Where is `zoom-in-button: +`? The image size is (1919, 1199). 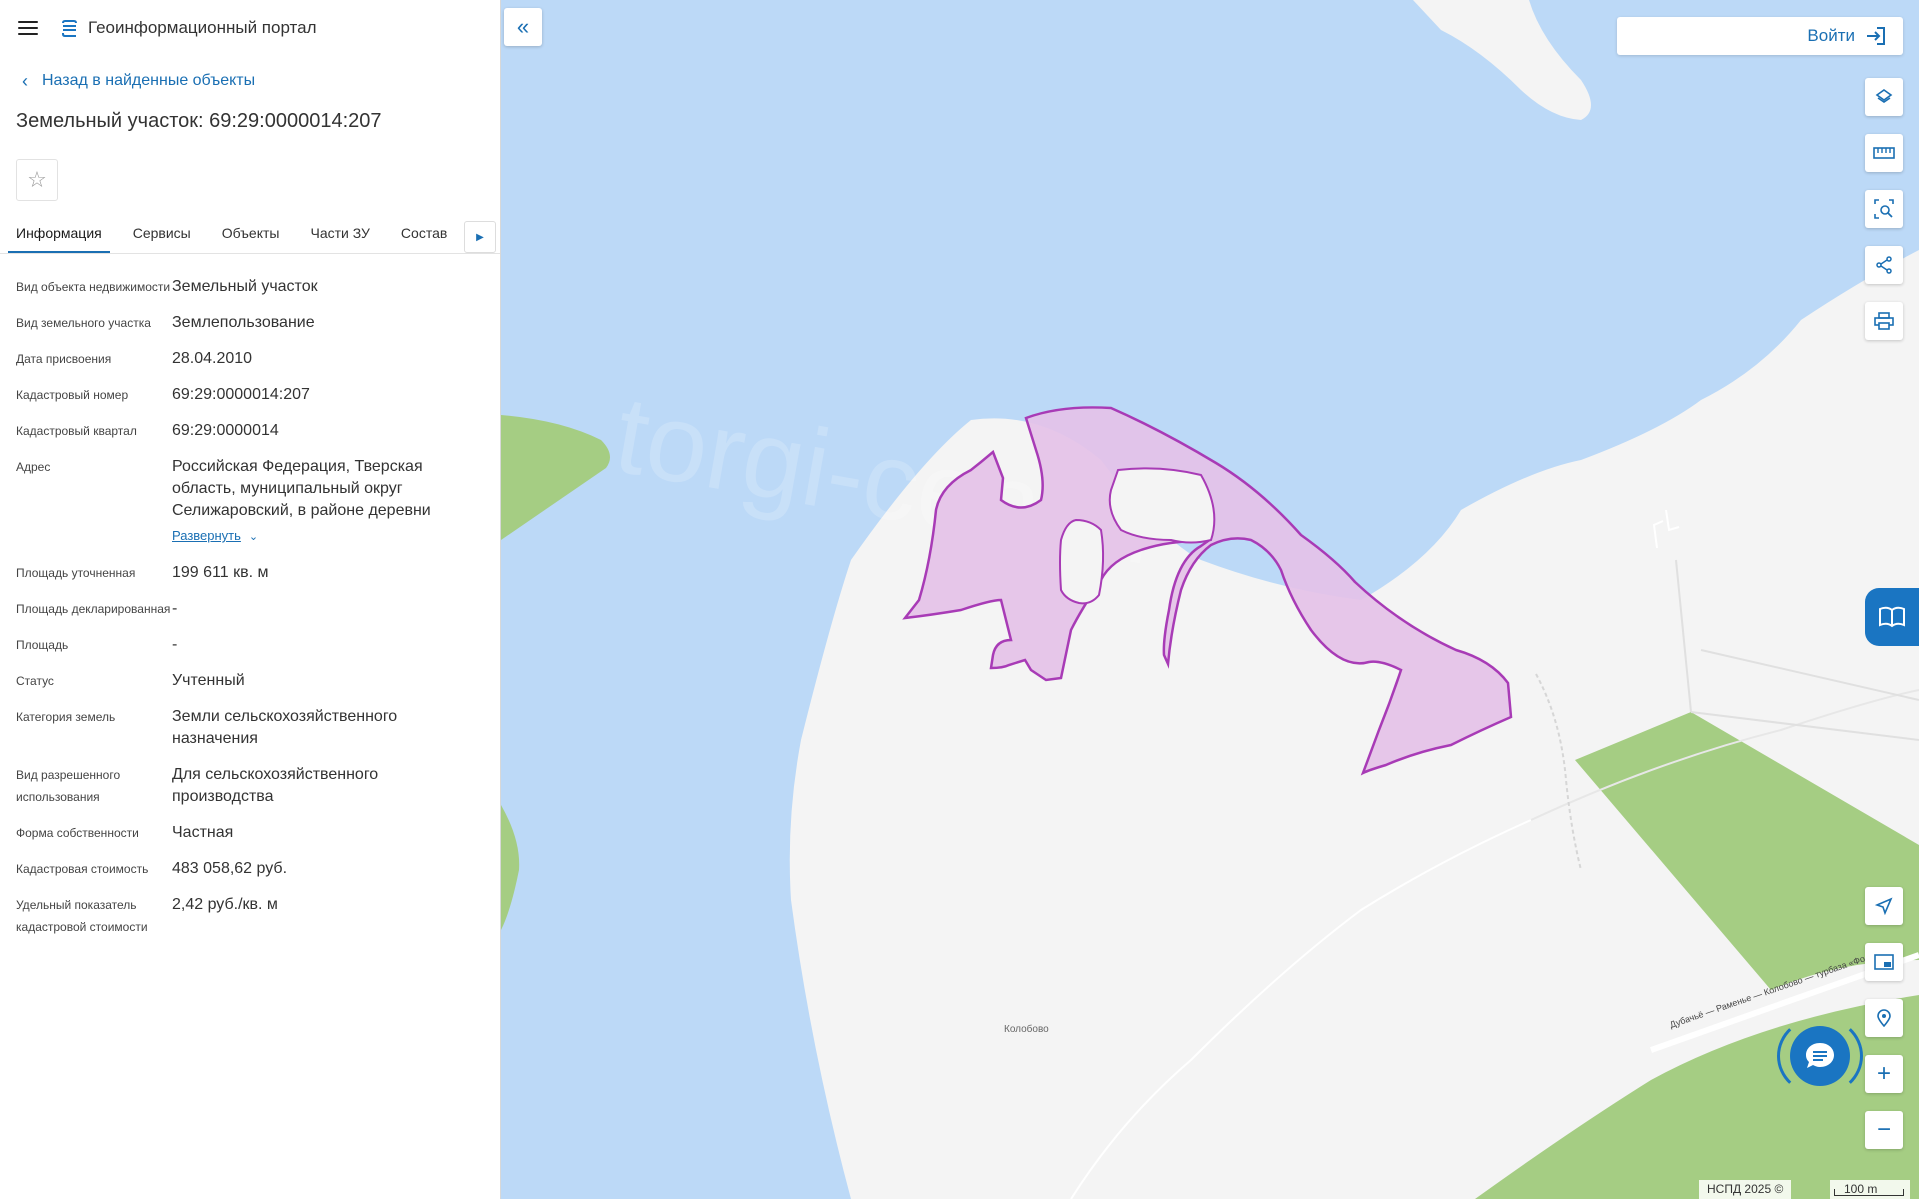
zoom-in-button: + is located at coordinates (1884, 1074).